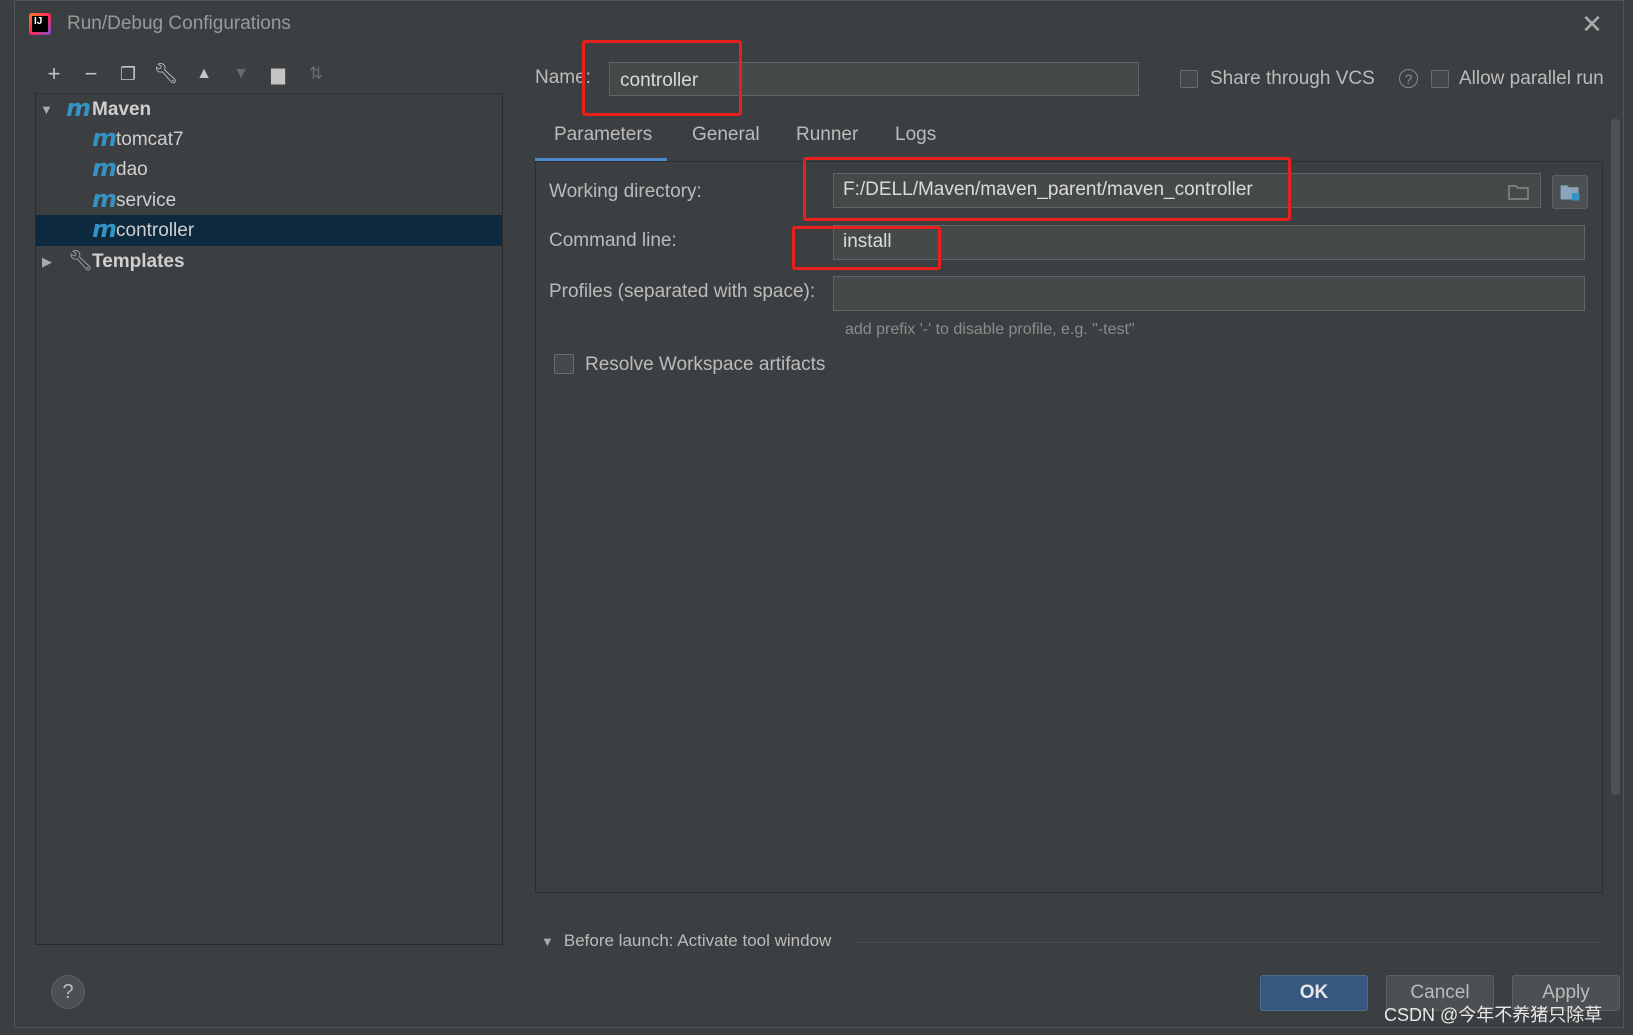  I want to click on title-bar: IJ Run/Debug Configurations ✕, so click(819, 25).